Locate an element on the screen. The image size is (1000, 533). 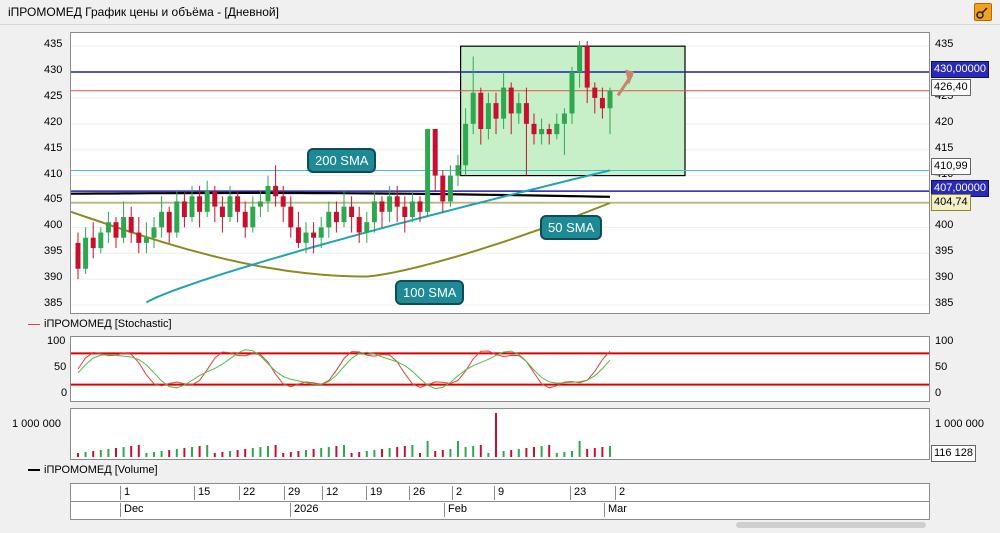
pin-icon is located at coordinates (983, 12).